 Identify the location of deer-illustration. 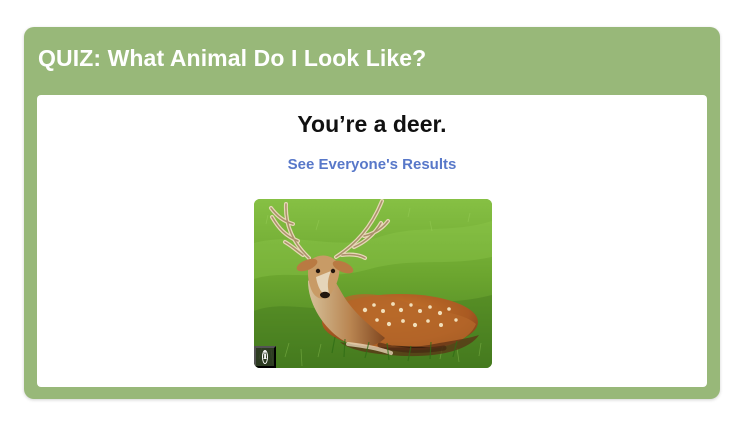
(373, 283).